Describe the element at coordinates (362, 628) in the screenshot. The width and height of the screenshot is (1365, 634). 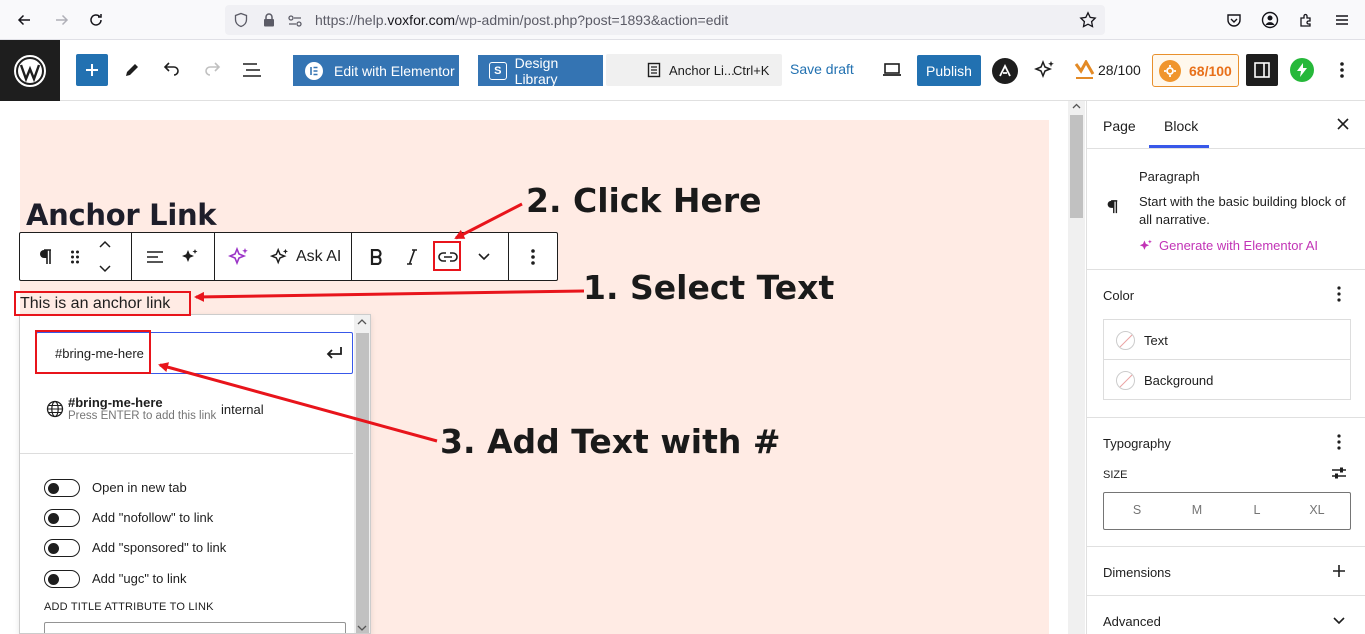
I see `scroll-down-icon` at that location.